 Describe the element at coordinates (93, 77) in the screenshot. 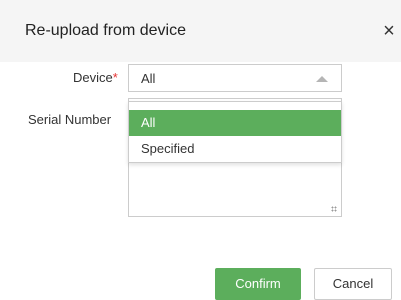

I see `device-label: Device` at that location.